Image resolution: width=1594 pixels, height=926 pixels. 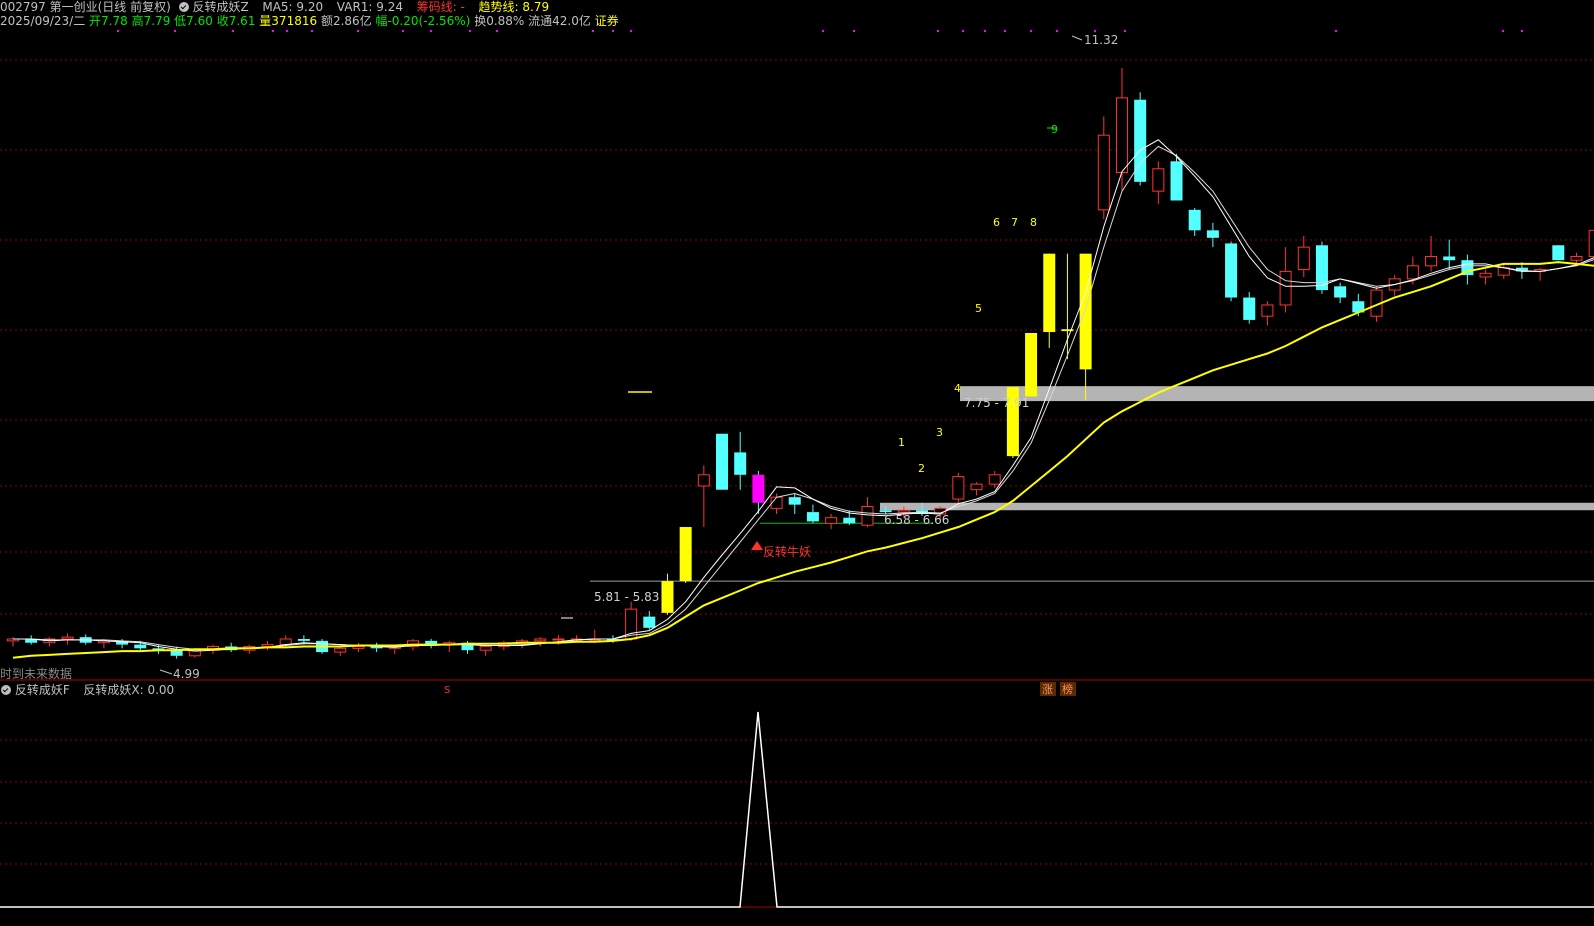 What do you see at coordinates (1054, 129) in the screenshot?
I see `count-label: 9` at bounding box center [1054, 129].